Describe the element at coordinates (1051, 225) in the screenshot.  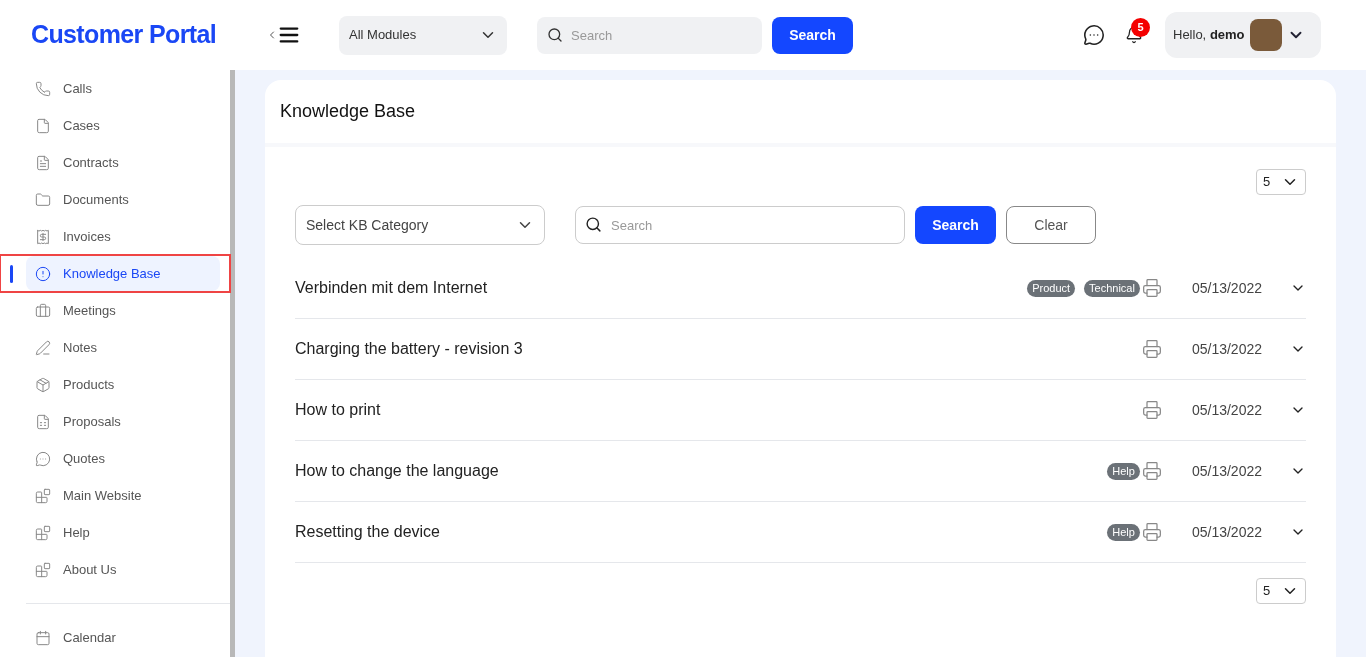
I see `clear-button: Clear` at that location.